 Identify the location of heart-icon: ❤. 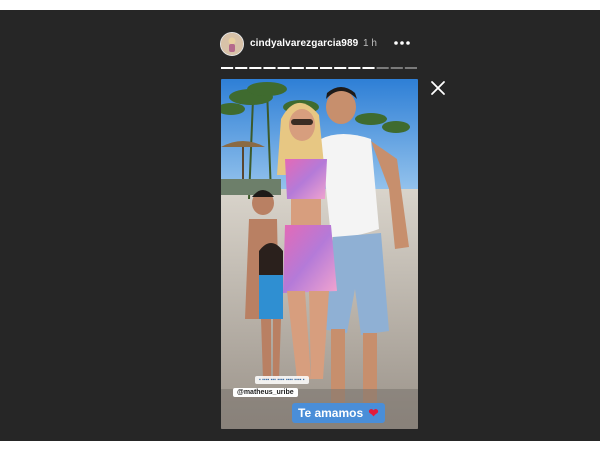
(373, 413).